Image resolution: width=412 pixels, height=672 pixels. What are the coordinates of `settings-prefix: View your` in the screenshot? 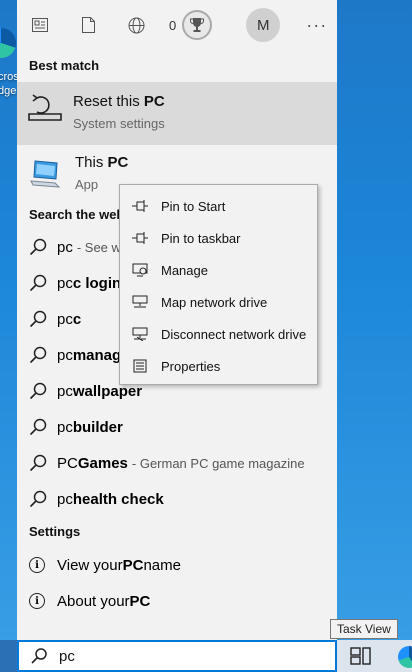 It's located at (90, 565).